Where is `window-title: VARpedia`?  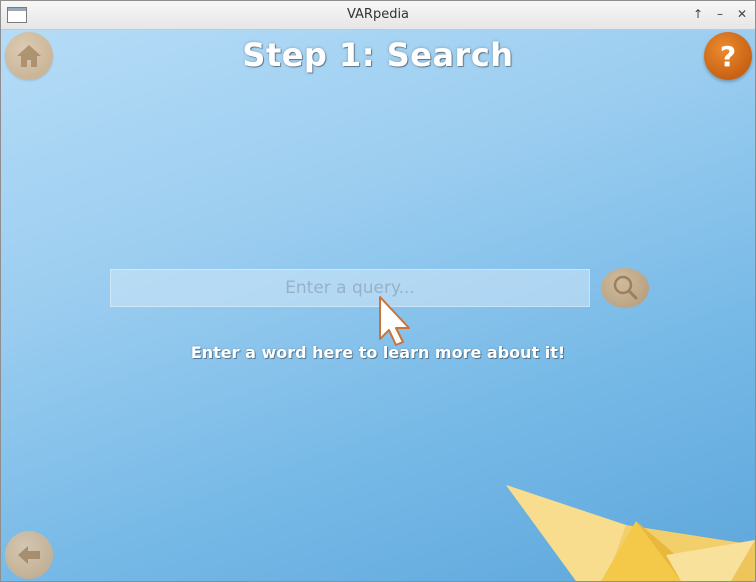
window-title: VARpedia is located at coordinates (378, 14).